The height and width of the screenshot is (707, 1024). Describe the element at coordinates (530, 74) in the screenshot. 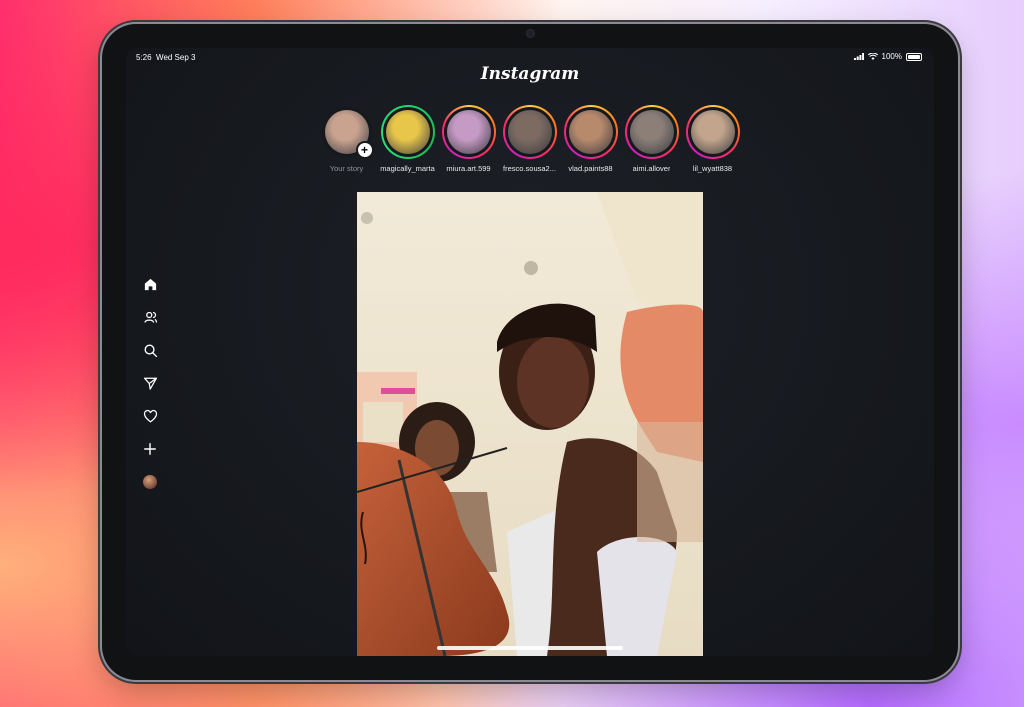

I see `app-logo: Instagram` at that location.